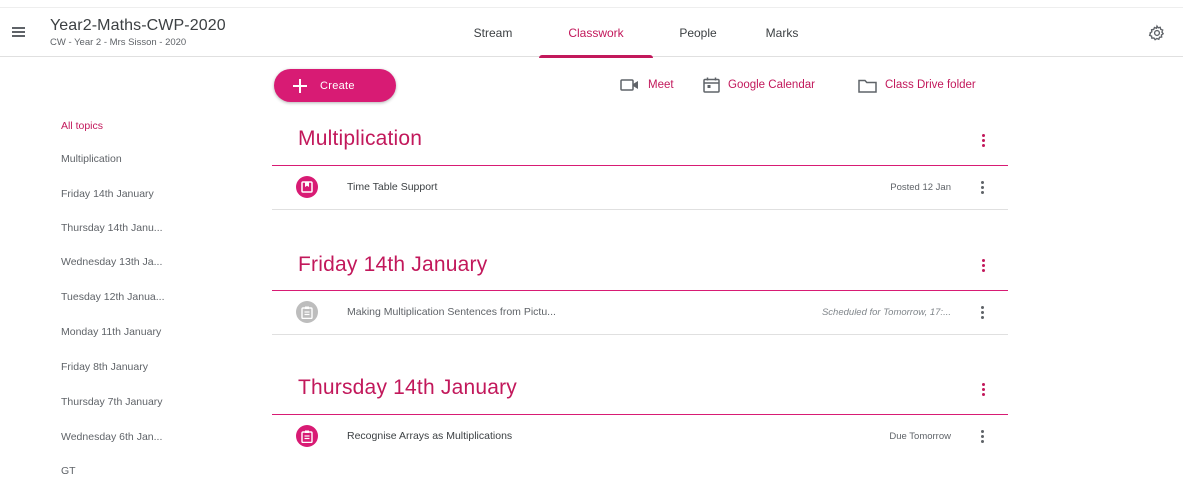 Image resolution: width=1183 pixels, height=477 pixels. I want to click on tab-marks: Marks, so click(782, 32).